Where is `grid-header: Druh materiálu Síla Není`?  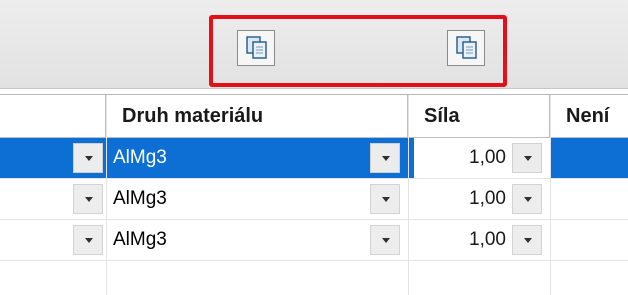
grid-header: Druh materiálu Síla Není is located at coordinates (314, 116).